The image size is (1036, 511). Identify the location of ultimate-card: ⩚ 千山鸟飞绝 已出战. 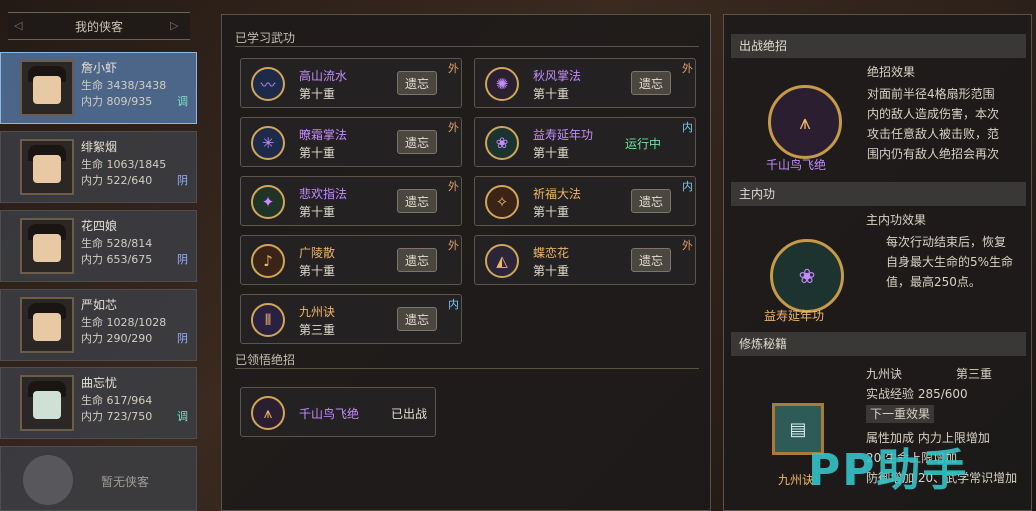
(338, 412).